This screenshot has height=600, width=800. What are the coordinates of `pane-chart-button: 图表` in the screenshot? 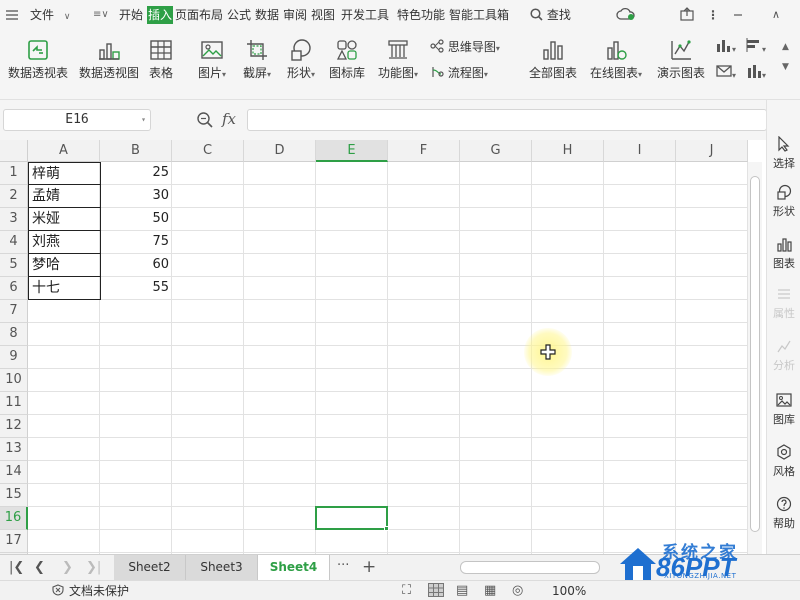 It's located at (783, 253).